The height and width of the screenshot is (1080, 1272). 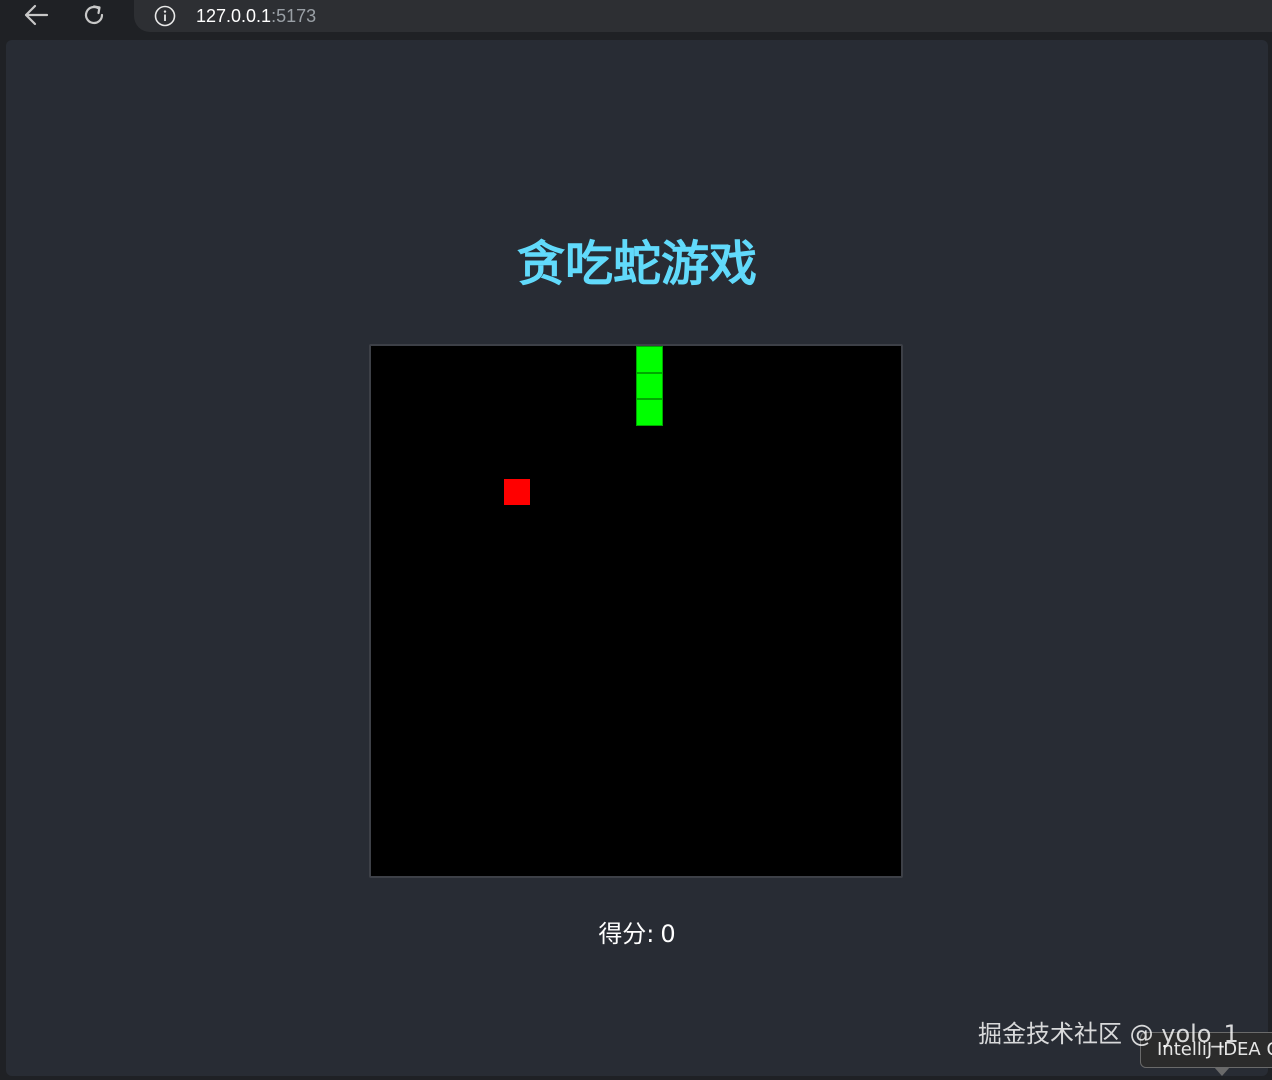 I want to click on arrow-left-icon, so click(x=36, y=15).